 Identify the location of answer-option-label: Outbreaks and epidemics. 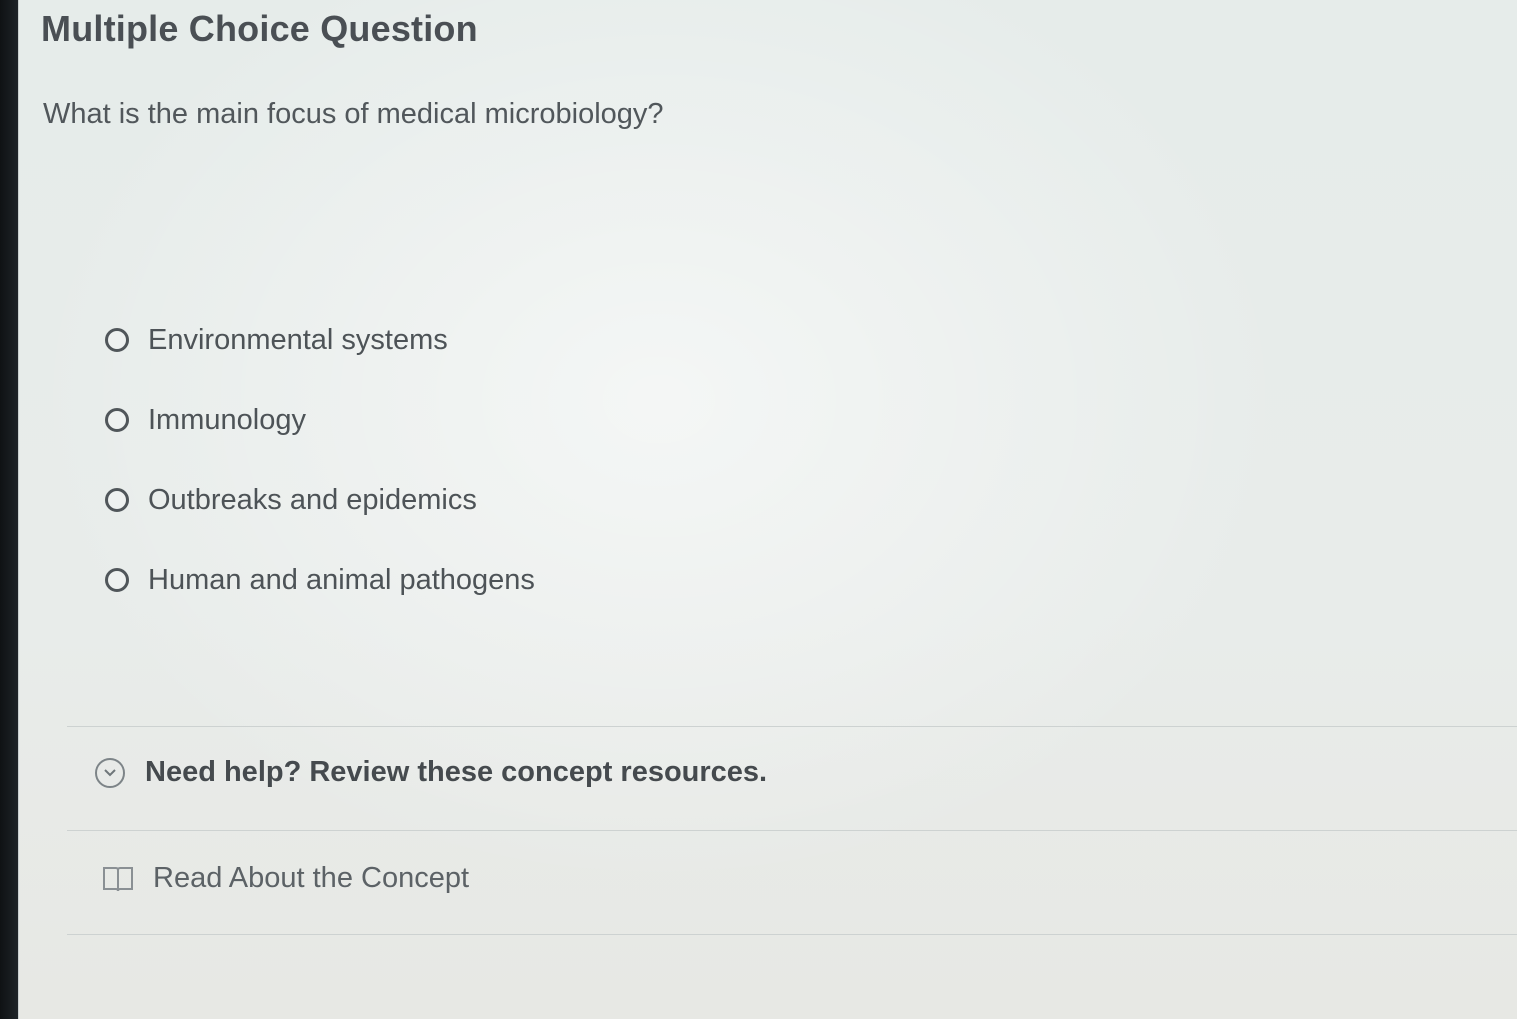
(312, 499).